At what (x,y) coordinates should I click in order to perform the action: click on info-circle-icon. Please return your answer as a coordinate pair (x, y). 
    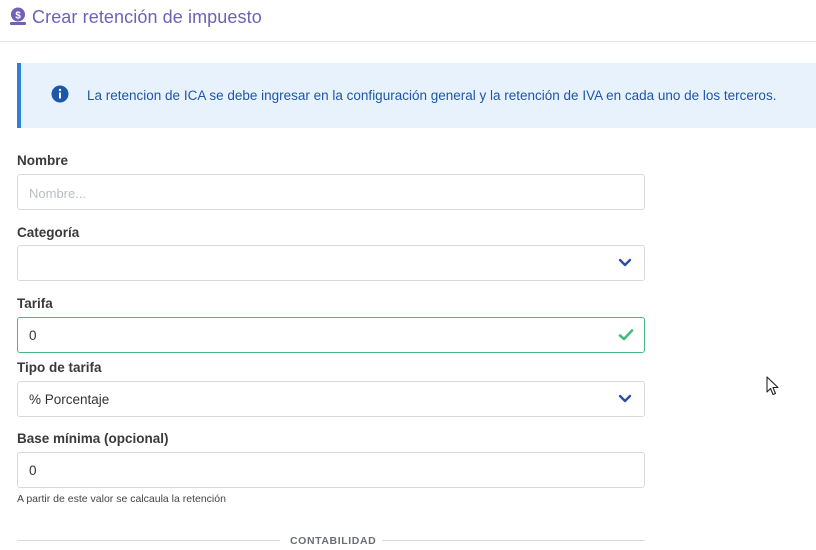
    Looking at the image, I should click on (60, 94).